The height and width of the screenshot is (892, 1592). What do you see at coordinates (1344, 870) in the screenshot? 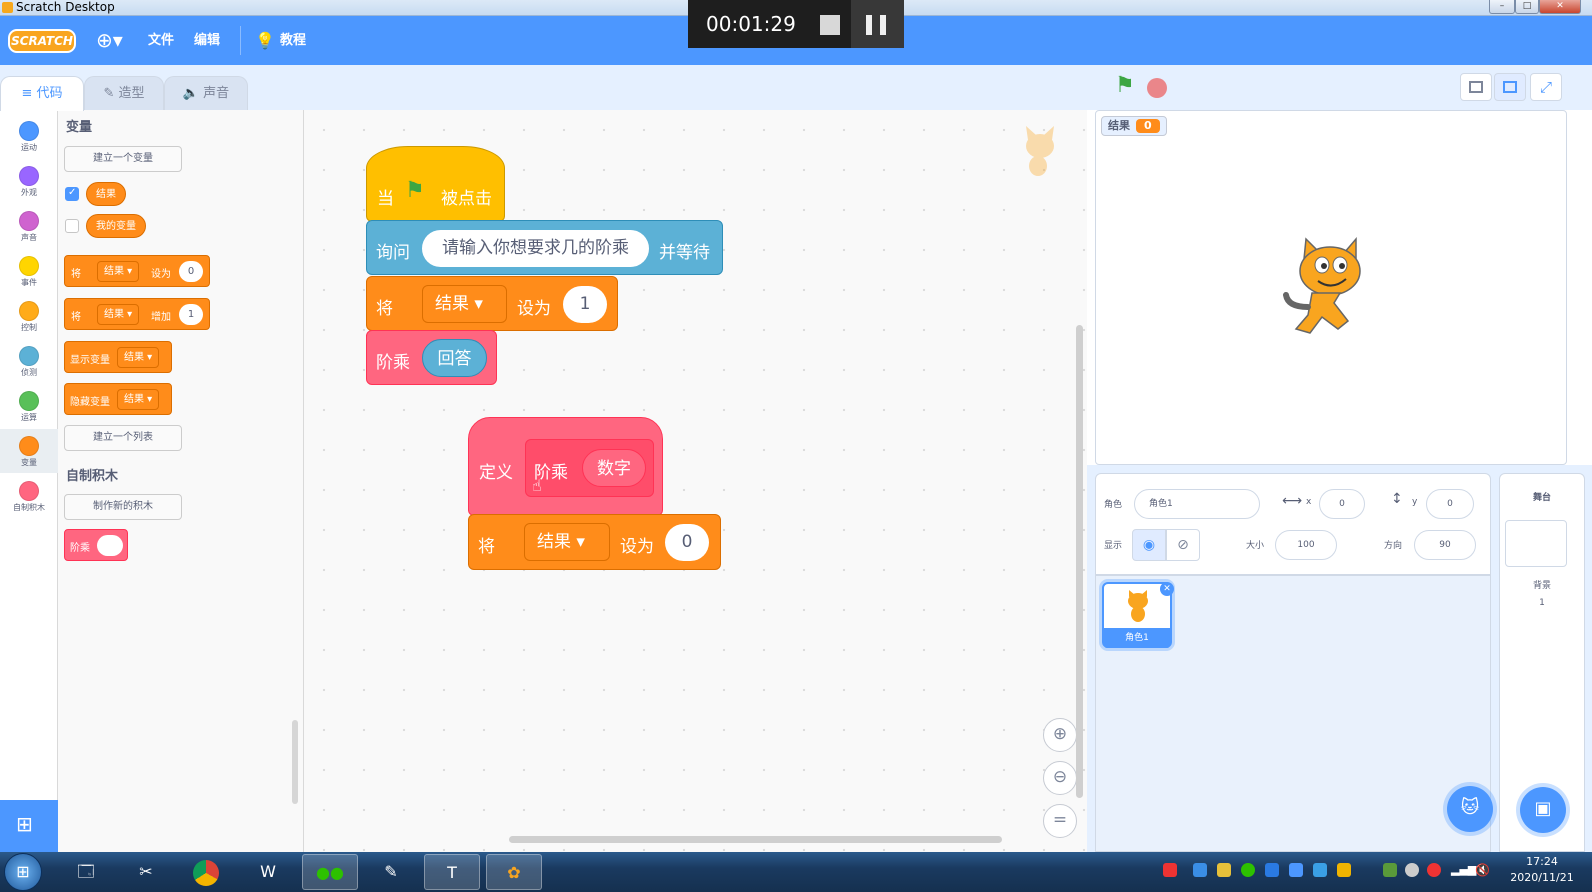
I see `tray-folder-icon` at bounding box center [1344, 870].